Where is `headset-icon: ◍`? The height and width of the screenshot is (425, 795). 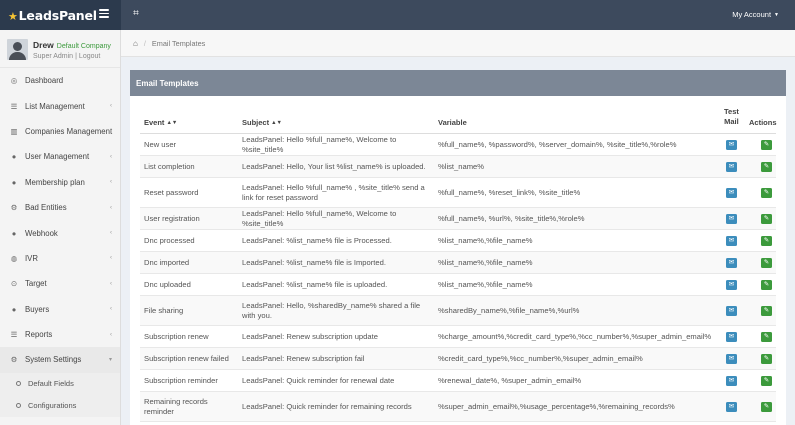 headset-icon: ◍ is located at coordinates (14, 258).